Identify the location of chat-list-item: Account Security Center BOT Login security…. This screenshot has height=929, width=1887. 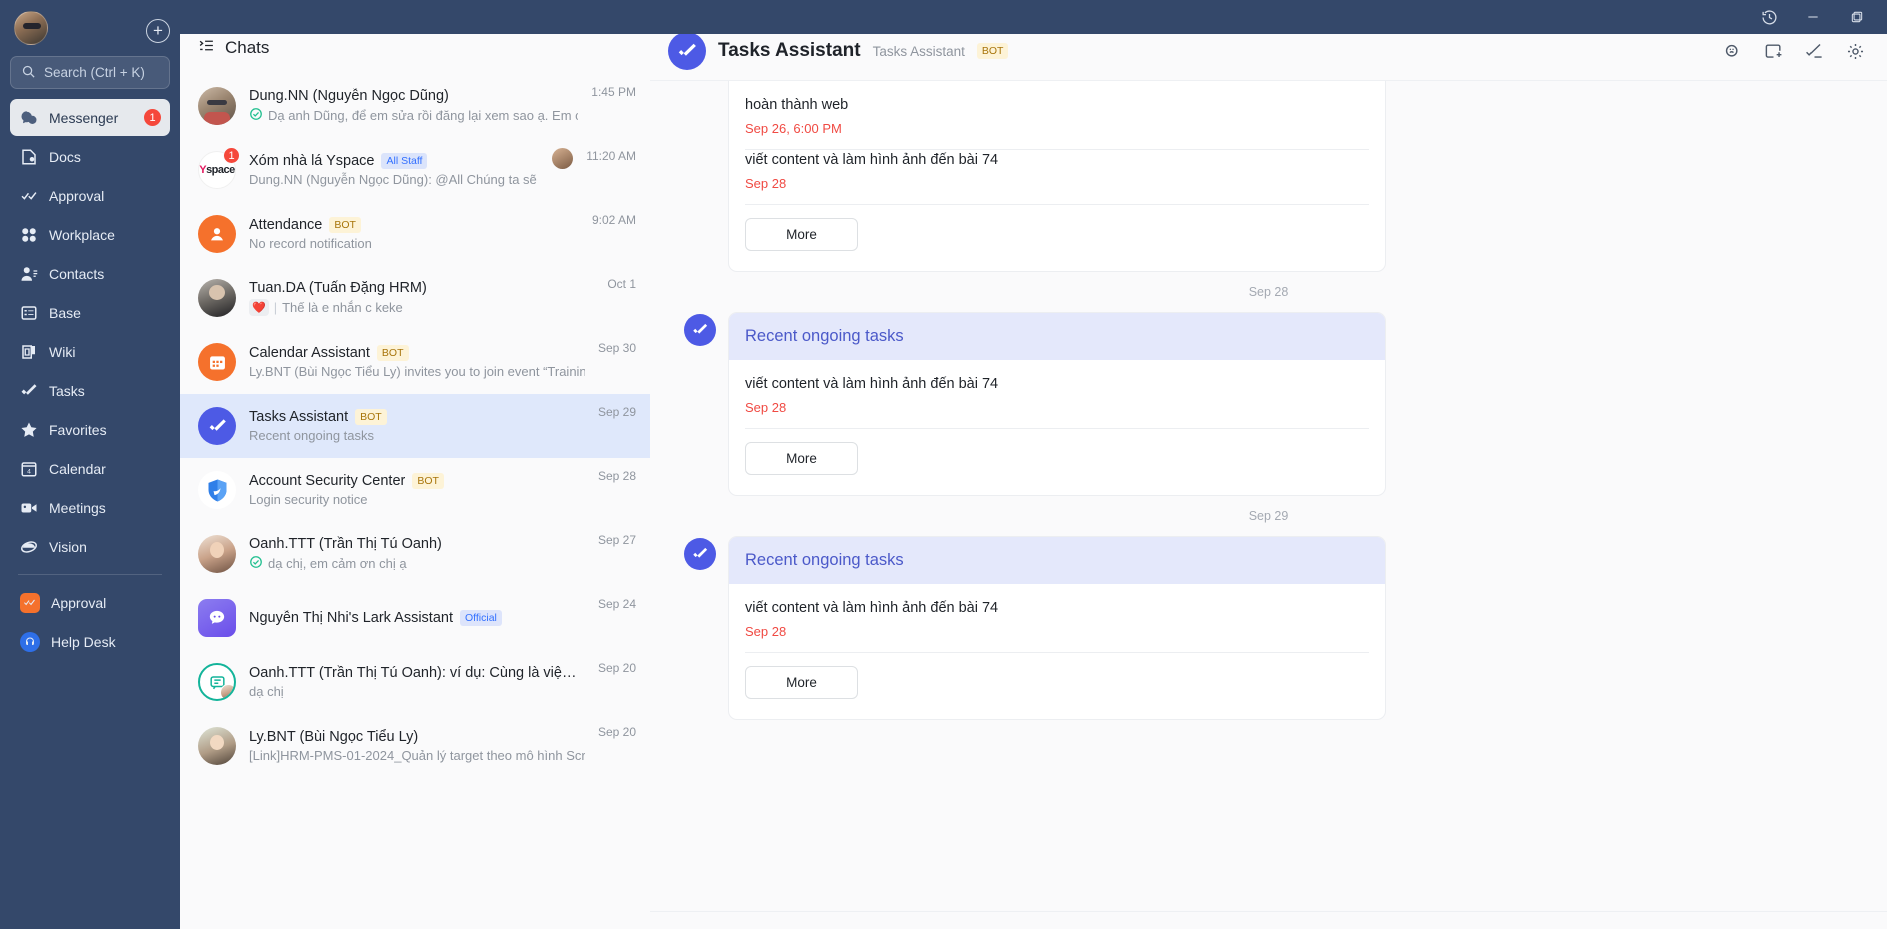
(415, 490).